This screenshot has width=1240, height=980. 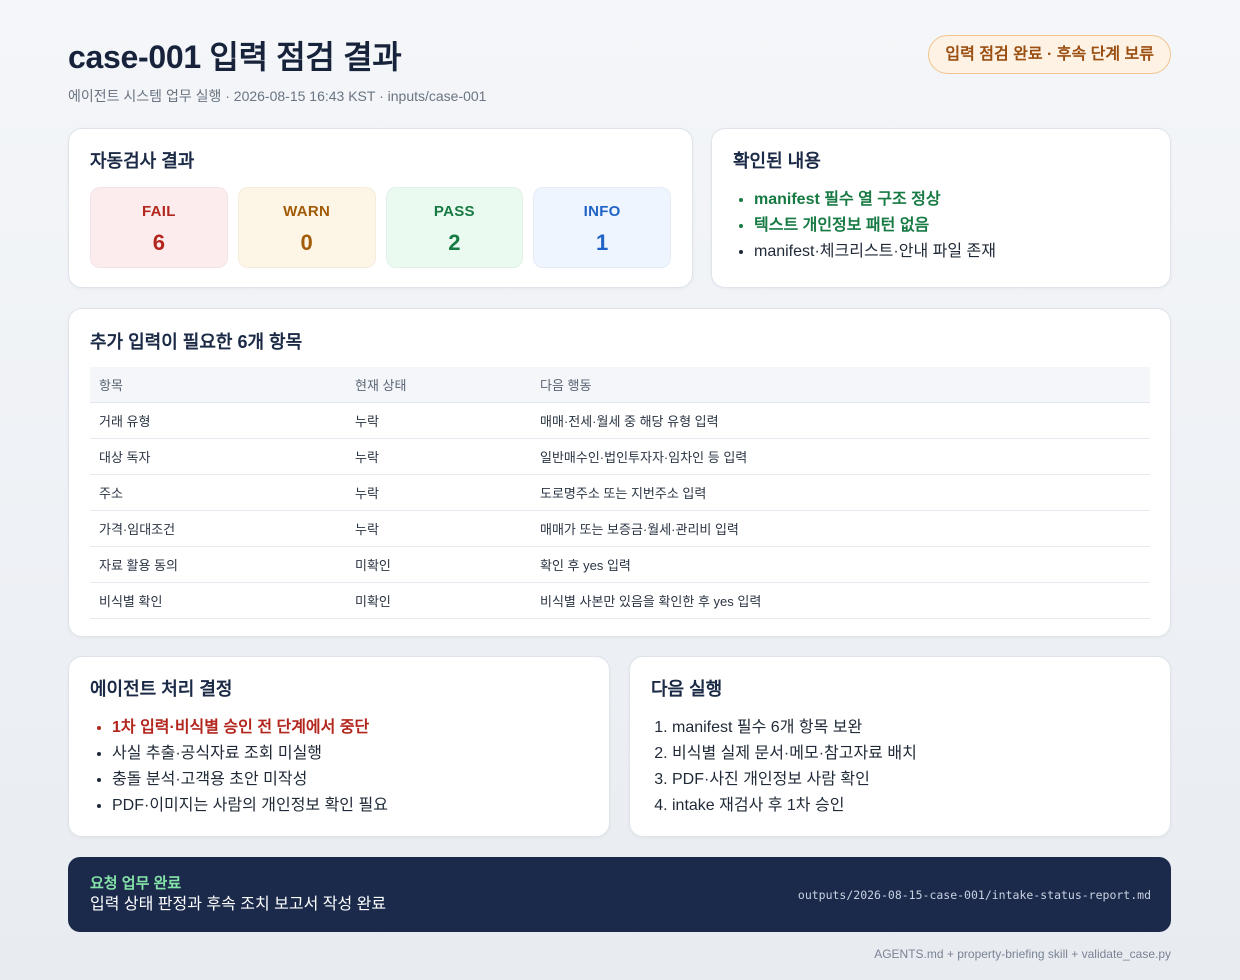 I want to click on stat-count: 2, so click(x=454, y=242).